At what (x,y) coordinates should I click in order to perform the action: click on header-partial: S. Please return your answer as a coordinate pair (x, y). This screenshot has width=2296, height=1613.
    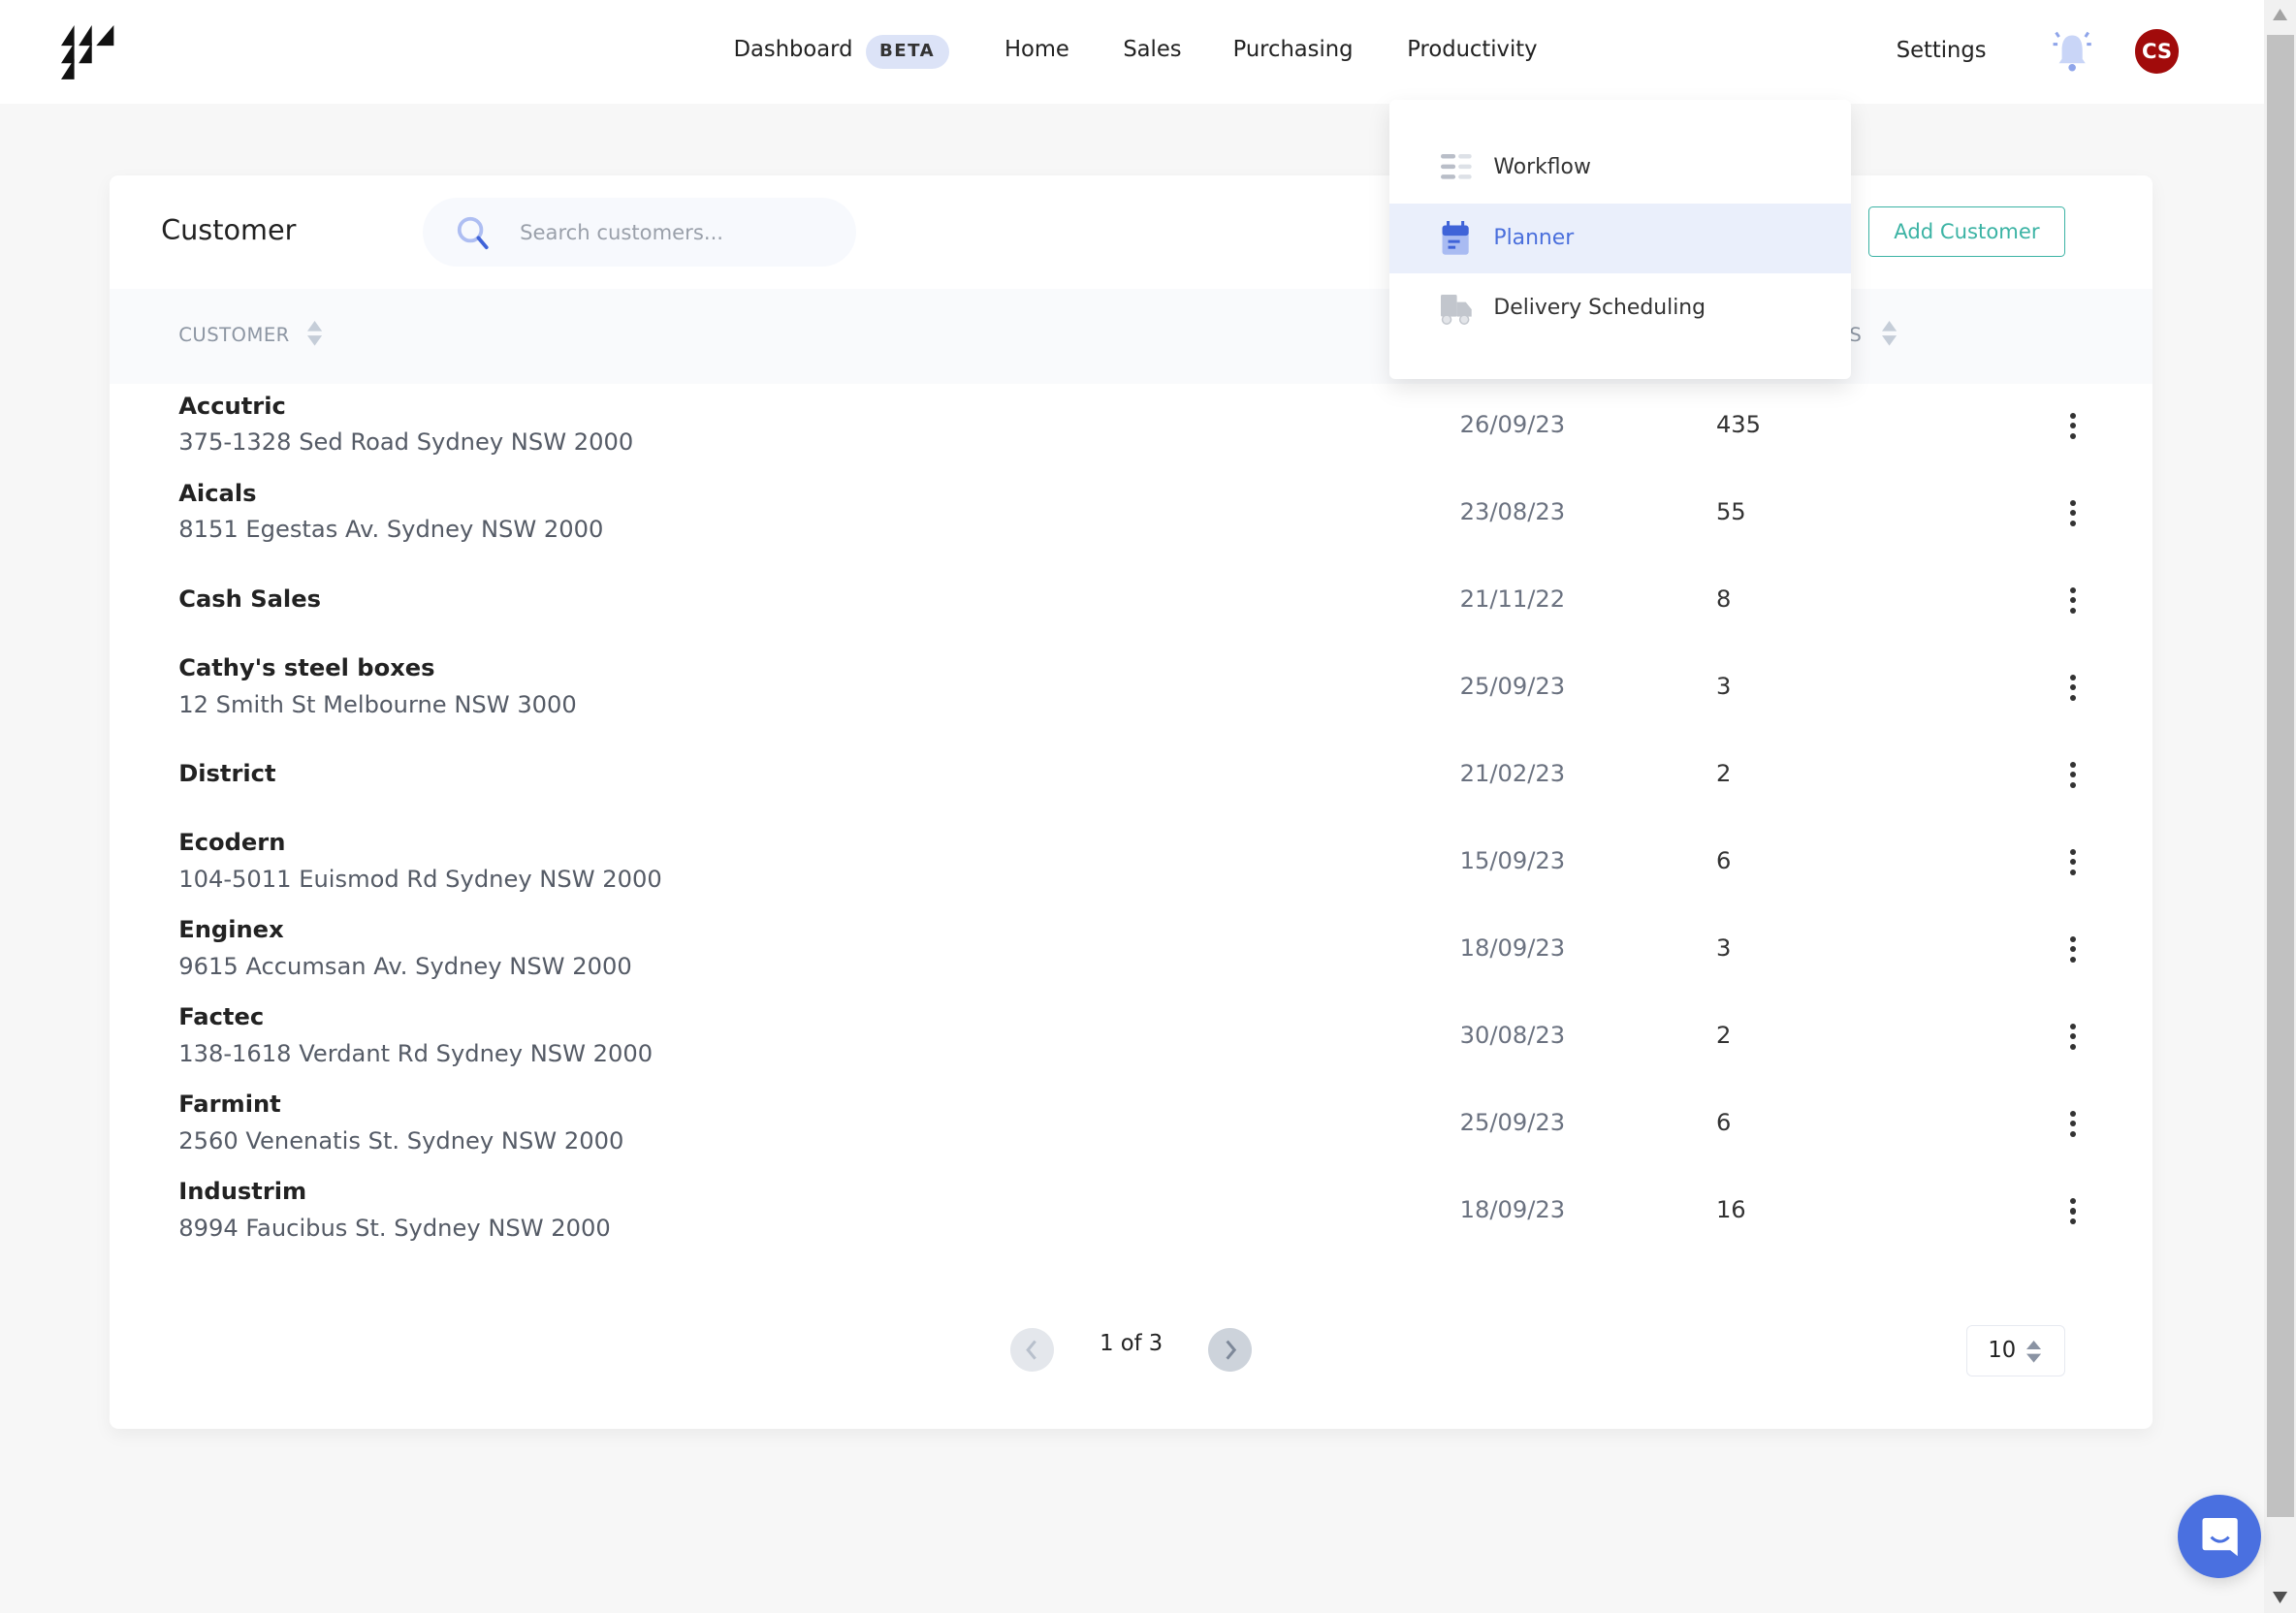
    Looking at the image, I should click on (1855, 335).